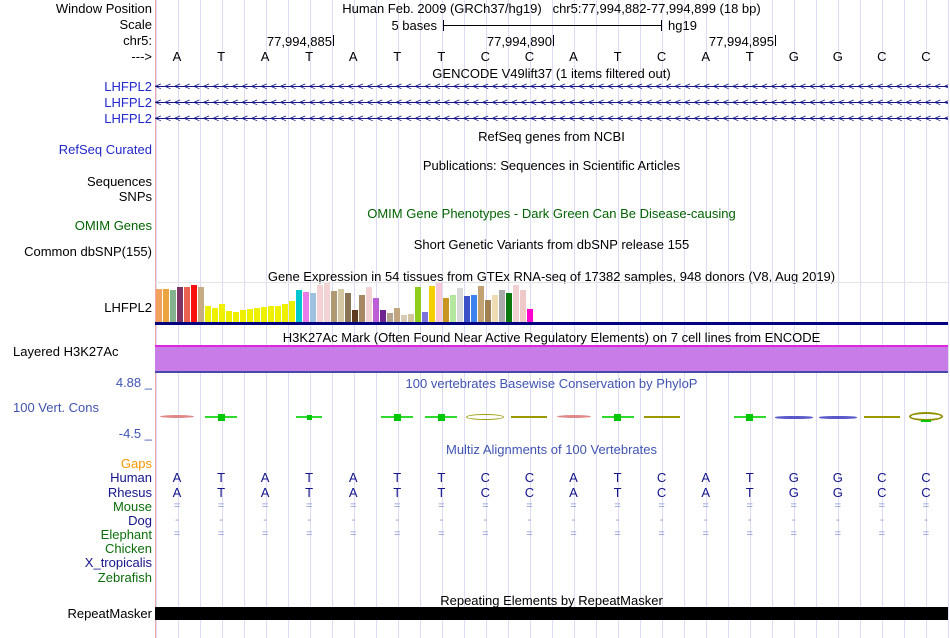  Describe the element at coordinates (661, 25) in the screenshot. I see `scale-bar-right-tick` at that location.